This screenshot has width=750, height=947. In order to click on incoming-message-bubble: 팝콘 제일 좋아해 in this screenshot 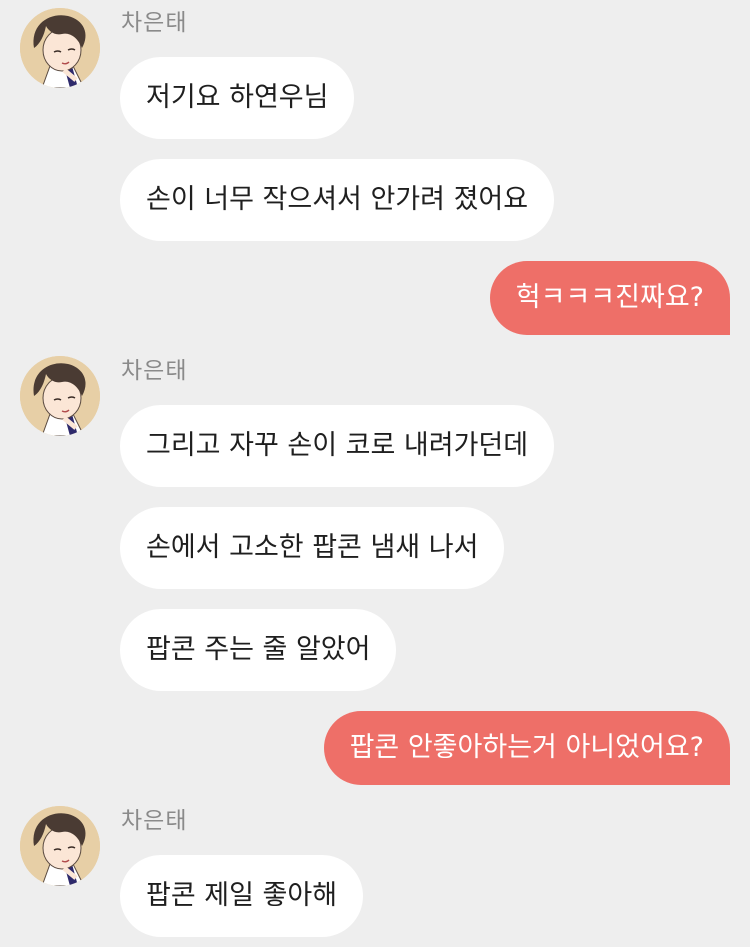, I will do `click(242, 896)`.